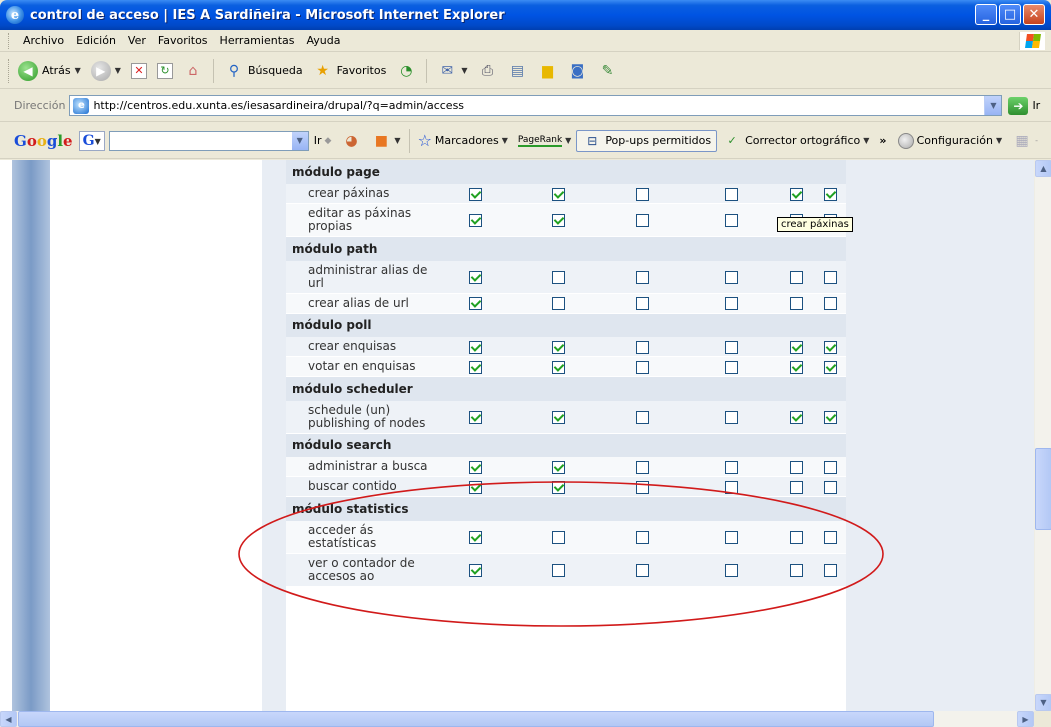 The height and width of the screenshot is (727, 1051). I want to click on bookmarks-button: ☆ Marcadores ▼, so click(463, 141).